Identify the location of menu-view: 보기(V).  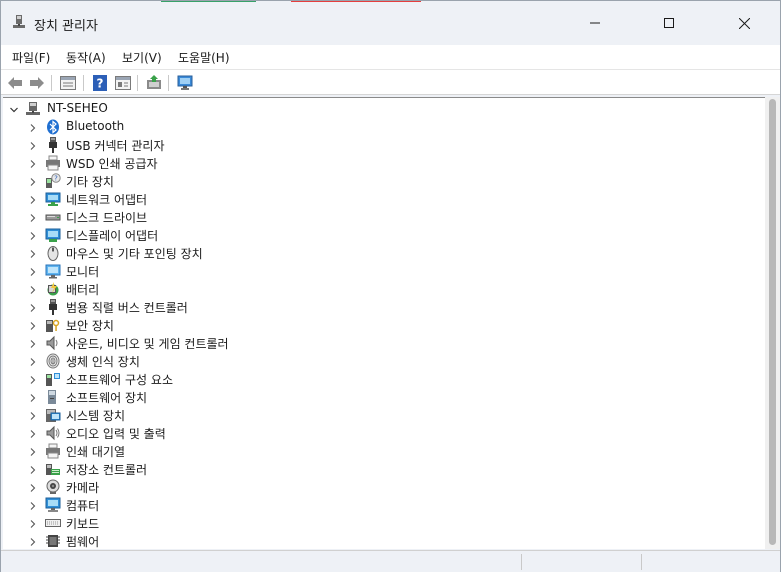
(142, 57).